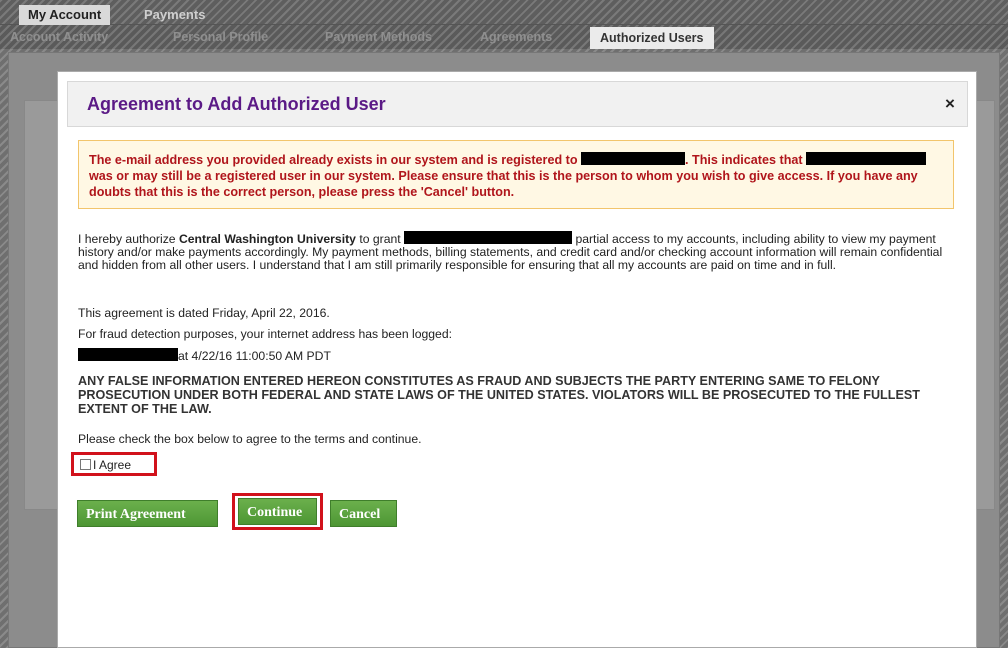  Describe the element at coordinates (147, 513) in the screenshot. I see `print-agreement-button: Print Agreement` at that location.